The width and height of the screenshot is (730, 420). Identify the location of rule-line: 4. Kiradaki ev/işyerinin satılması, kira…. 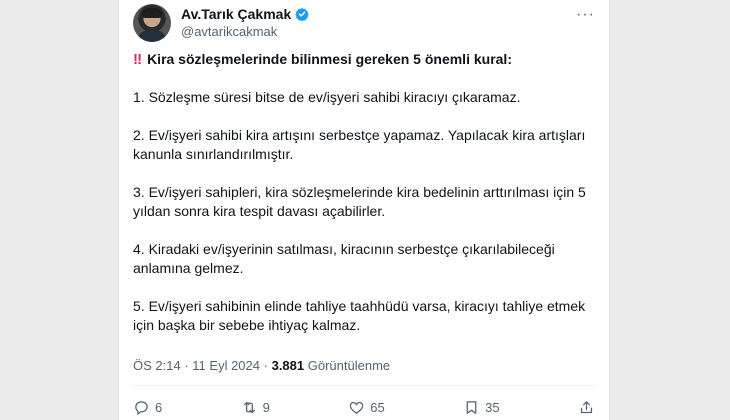
(344, 249).